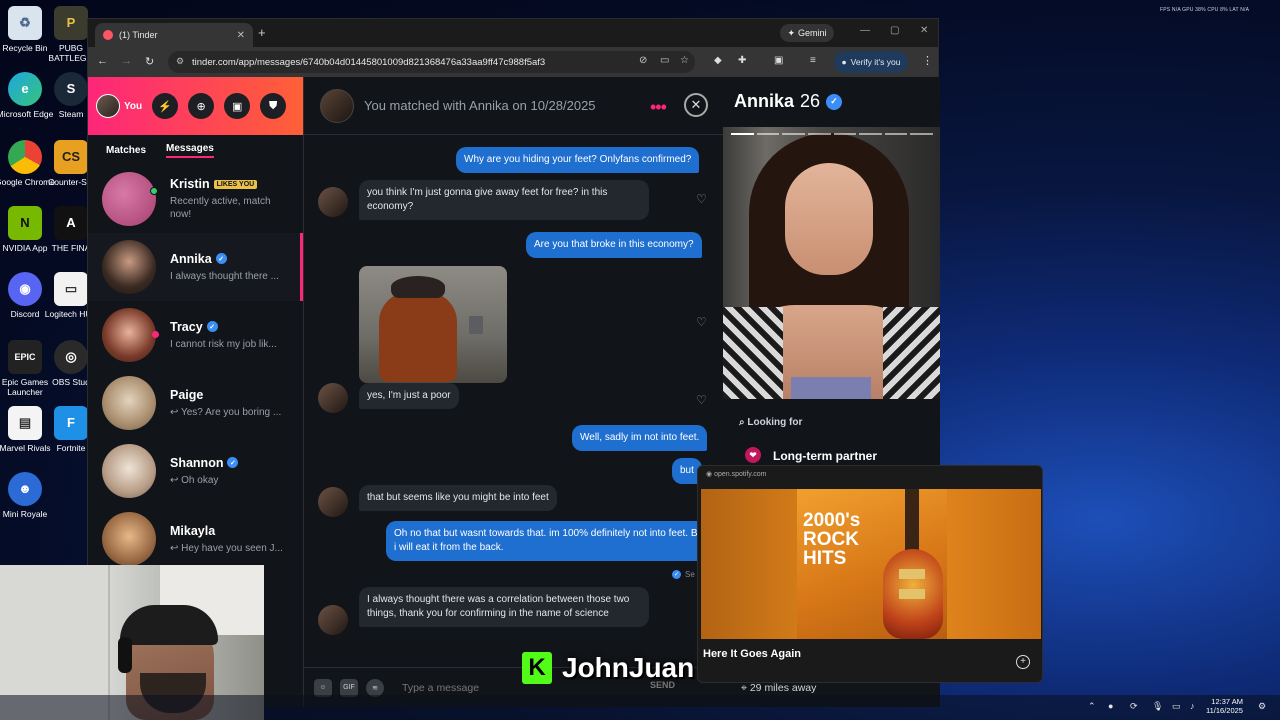  I want to click on gemini-icon: ✦, so click(791, 32).